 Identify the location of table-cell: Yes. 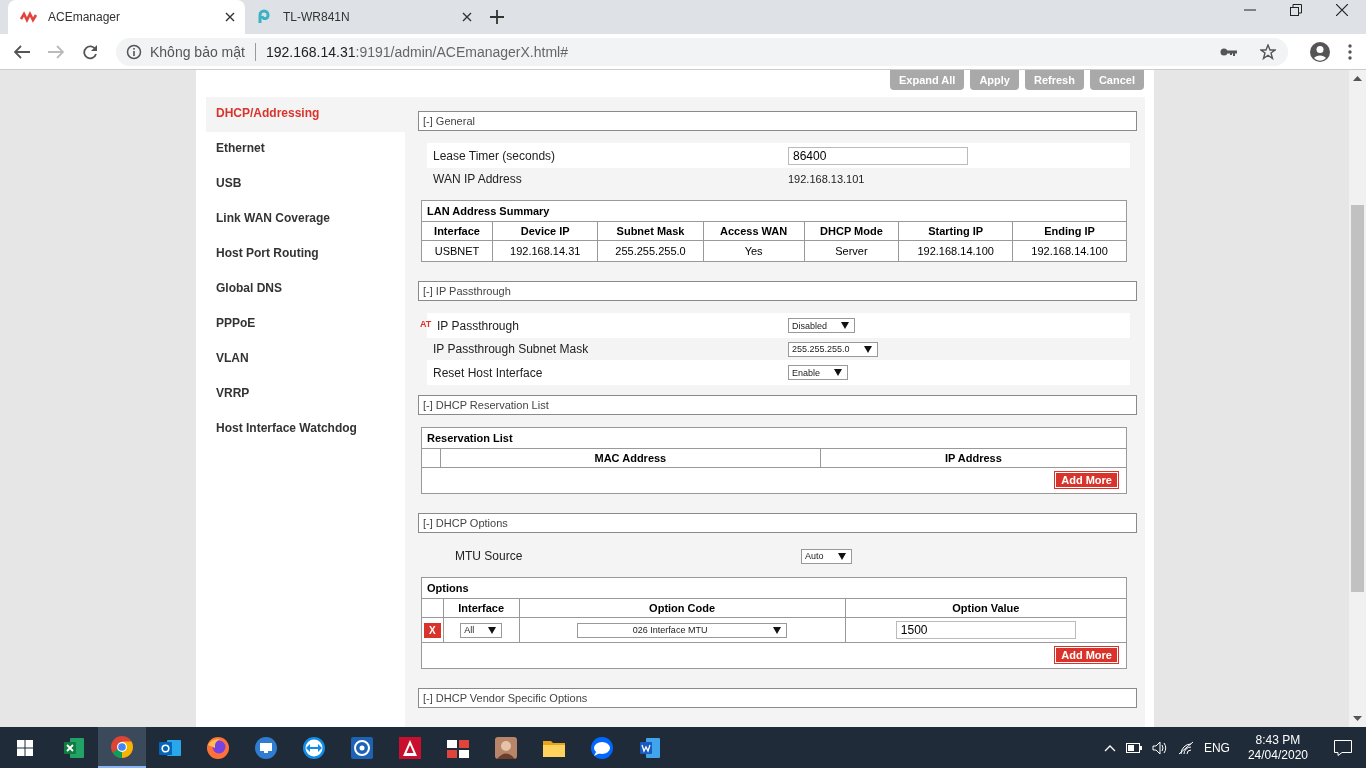
(754, 251).